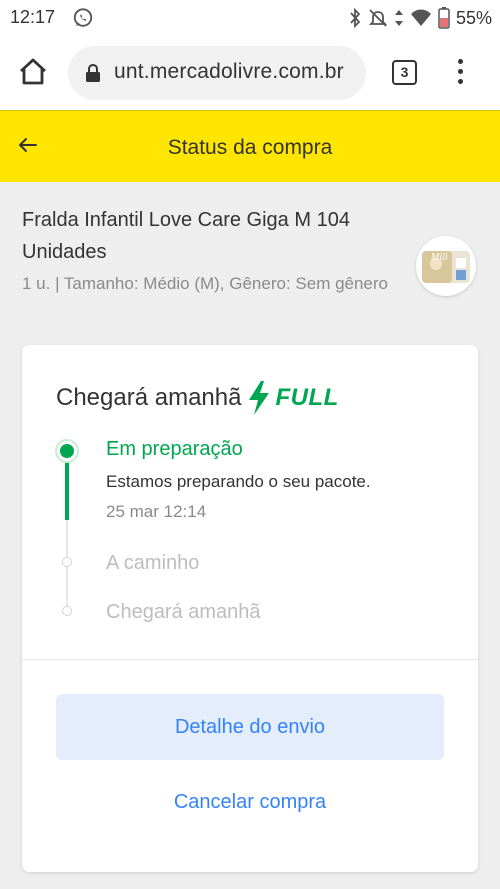 The width and height of the screenshot is (500, 889). What do you see at coordinates (156, 511) in the screenshot?
I see `step-date: 25 mar 12:14` at bounding box center [156, 511].